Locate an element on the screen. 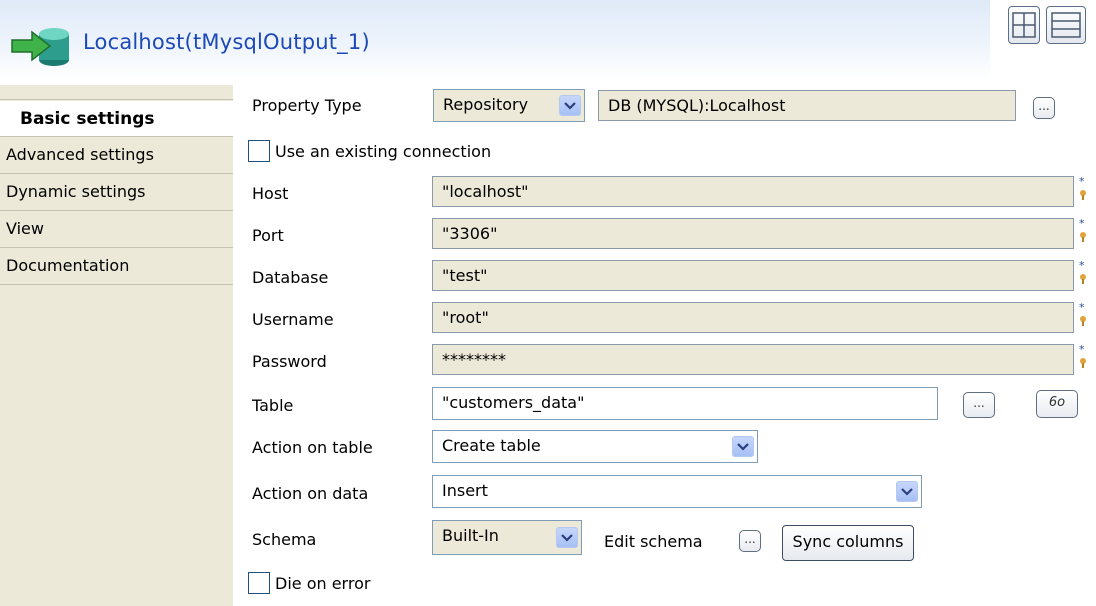  repository-field: DB (MYSQL):Localhost is located at coordinates (807, 105).